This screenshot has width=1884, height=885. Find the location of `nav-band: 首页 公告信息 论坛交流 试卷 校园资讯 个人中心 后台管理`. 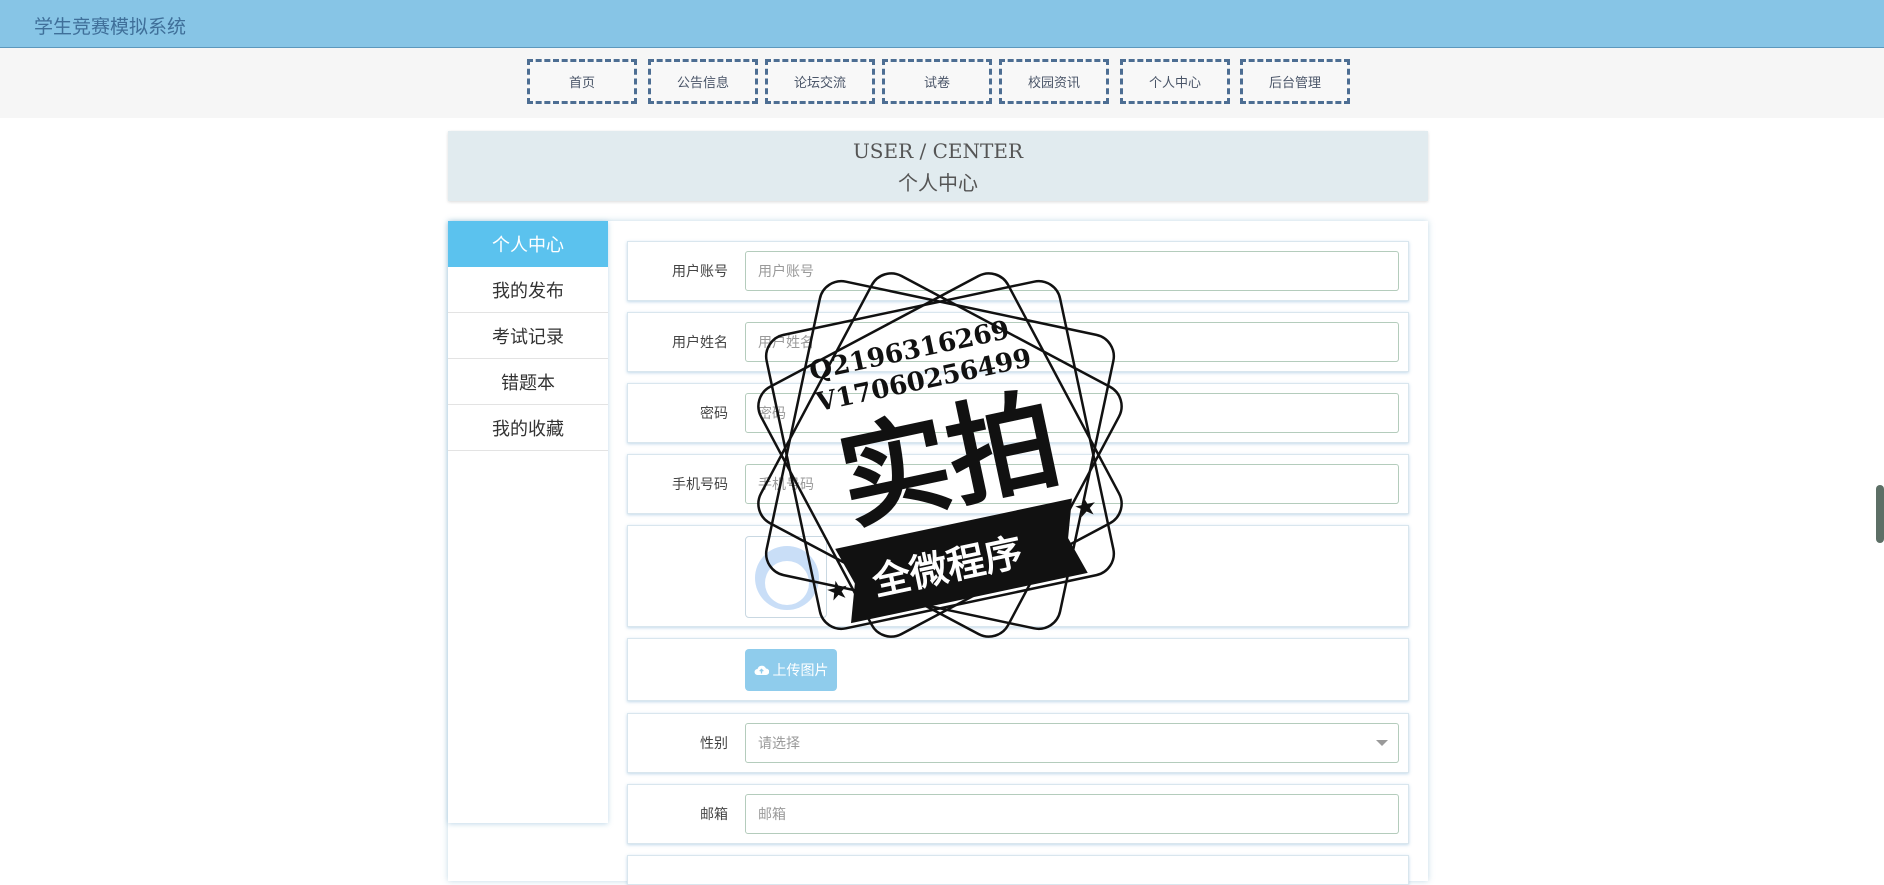

nav-band: 首页 公告信息 论坛交流 试卷 校园资讯 个人中心 后台管理 is located at coordinates (942, 83).